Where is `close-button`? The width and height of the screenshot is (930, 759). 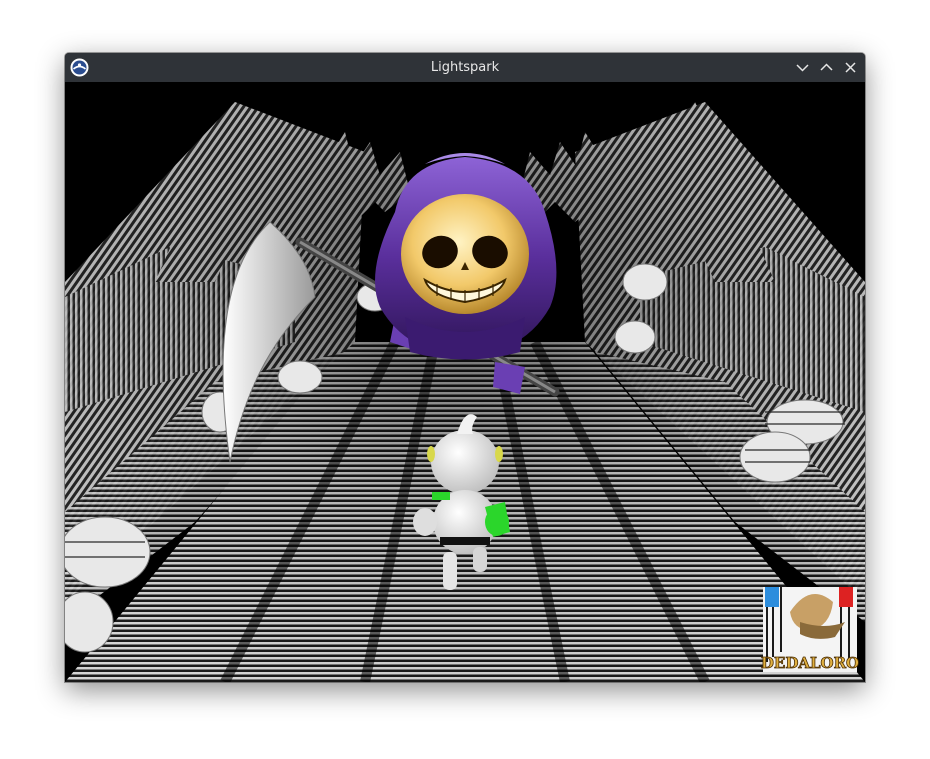 close-button is located at coordinates (850, 67).